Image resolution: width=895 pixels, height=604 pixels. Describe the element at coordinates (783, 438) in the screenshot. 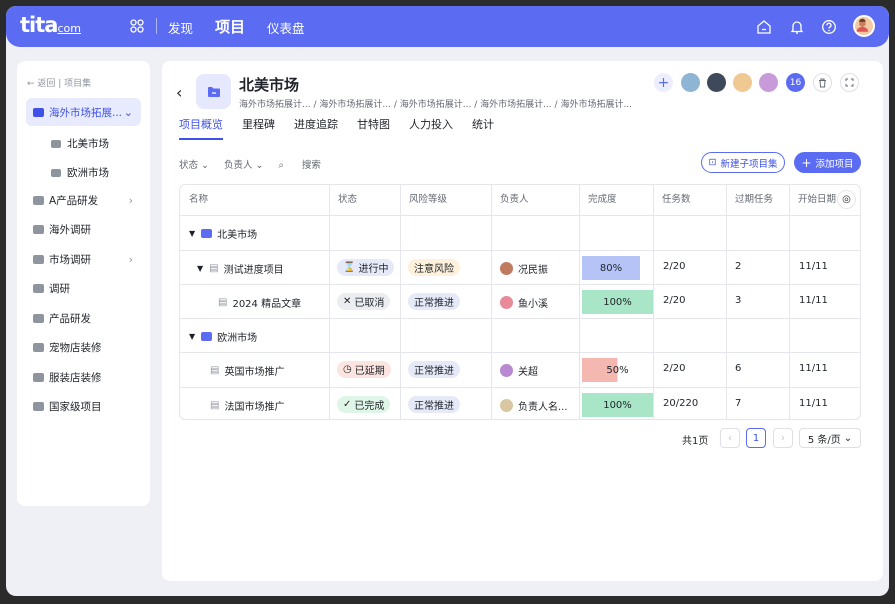

I see `next-page-button: ›` at that location.